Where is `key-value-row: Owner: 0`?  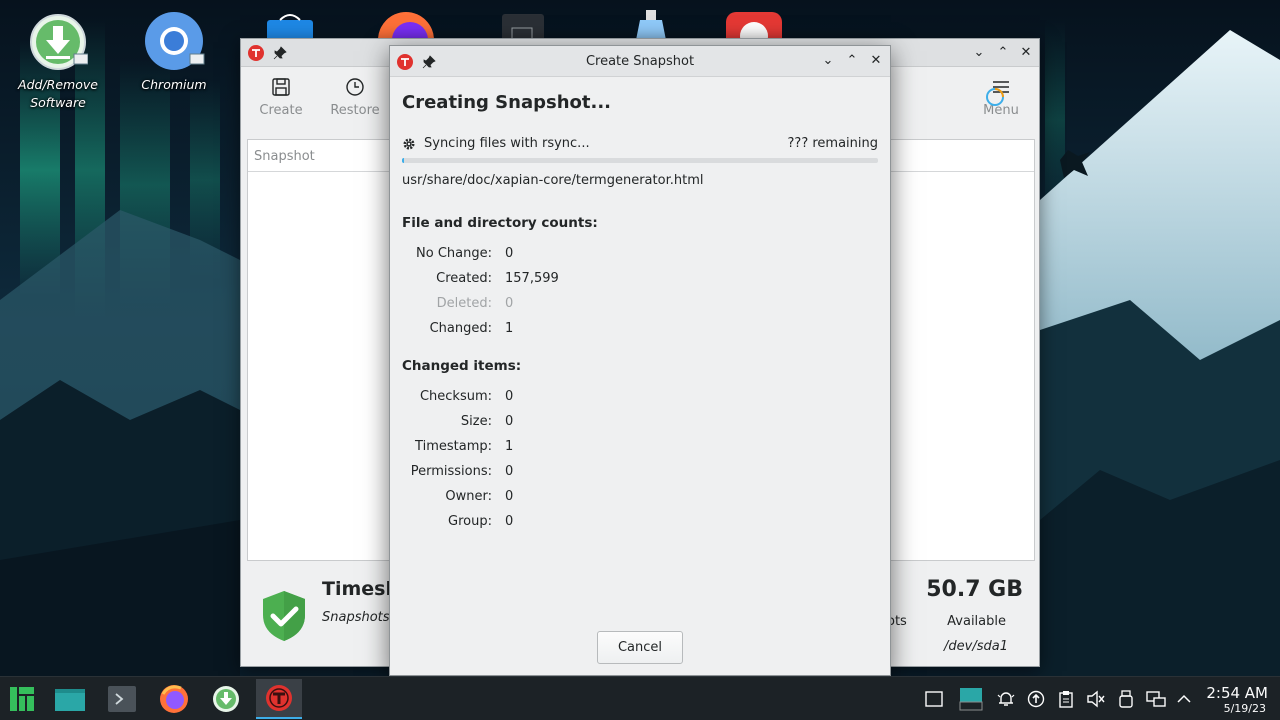 key-value-row: Owner: 0 is located at coordinates (490, 499).